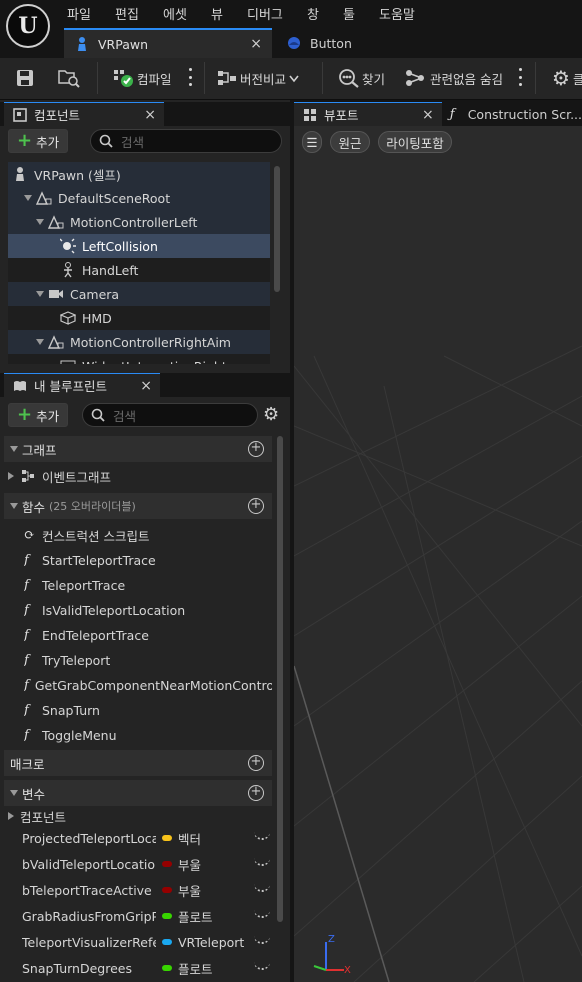 The width and height of the screenshot is (582, 982). What do you see at coordinates (89, 864) in the screenshot?
I see `variable-item: bValidTeleportLocation` at bounding box center [89, 864].